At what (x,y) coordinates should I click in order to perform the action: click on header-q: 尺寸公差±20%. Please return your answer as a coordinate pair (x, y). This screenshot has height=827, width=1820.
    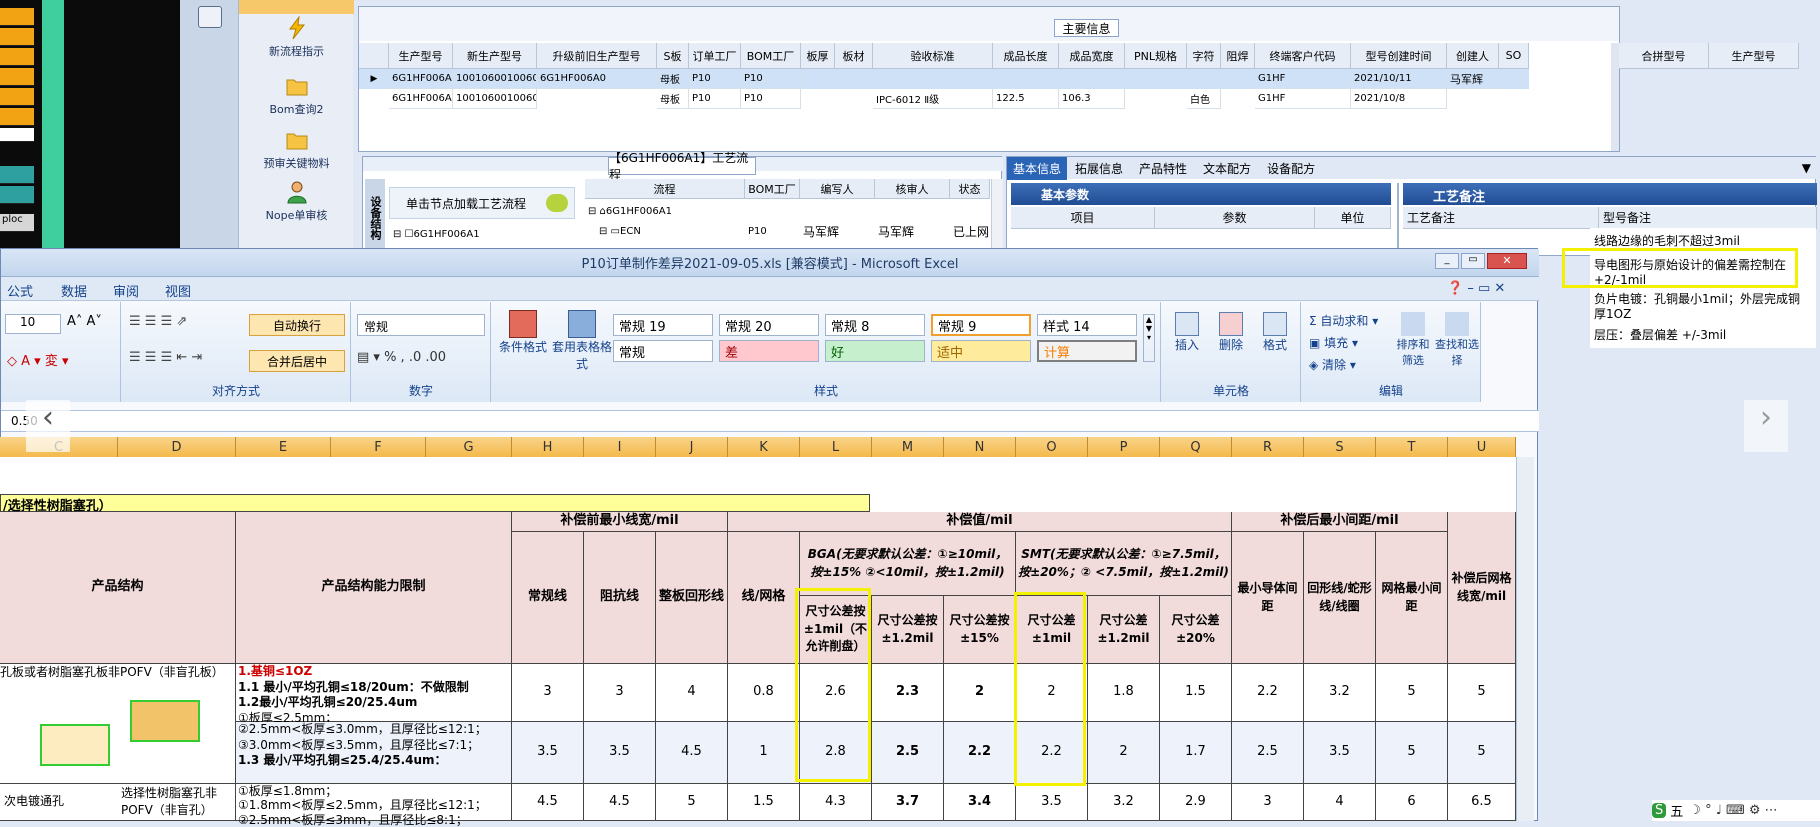
    Looking at the image, I should click on (1196, 630).